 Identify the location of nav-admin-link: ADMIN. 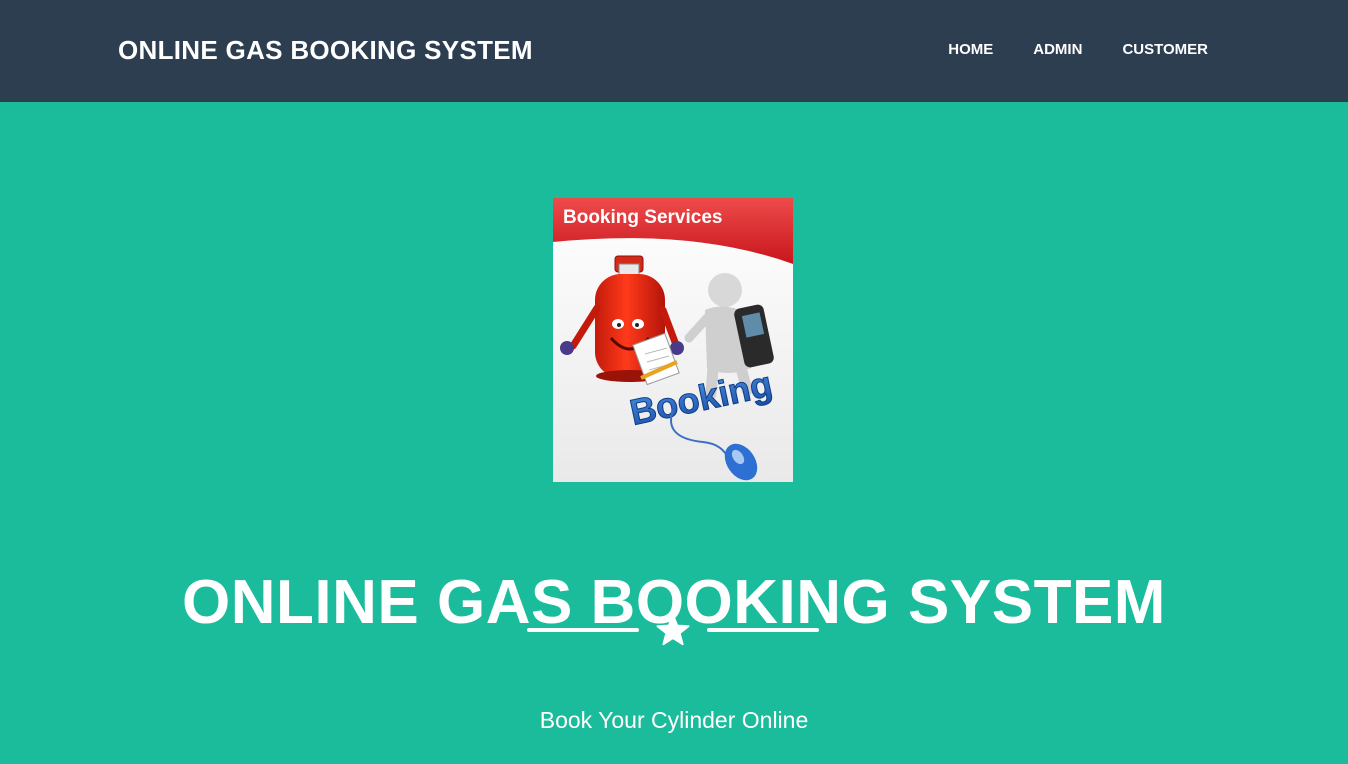
(1057, 50).